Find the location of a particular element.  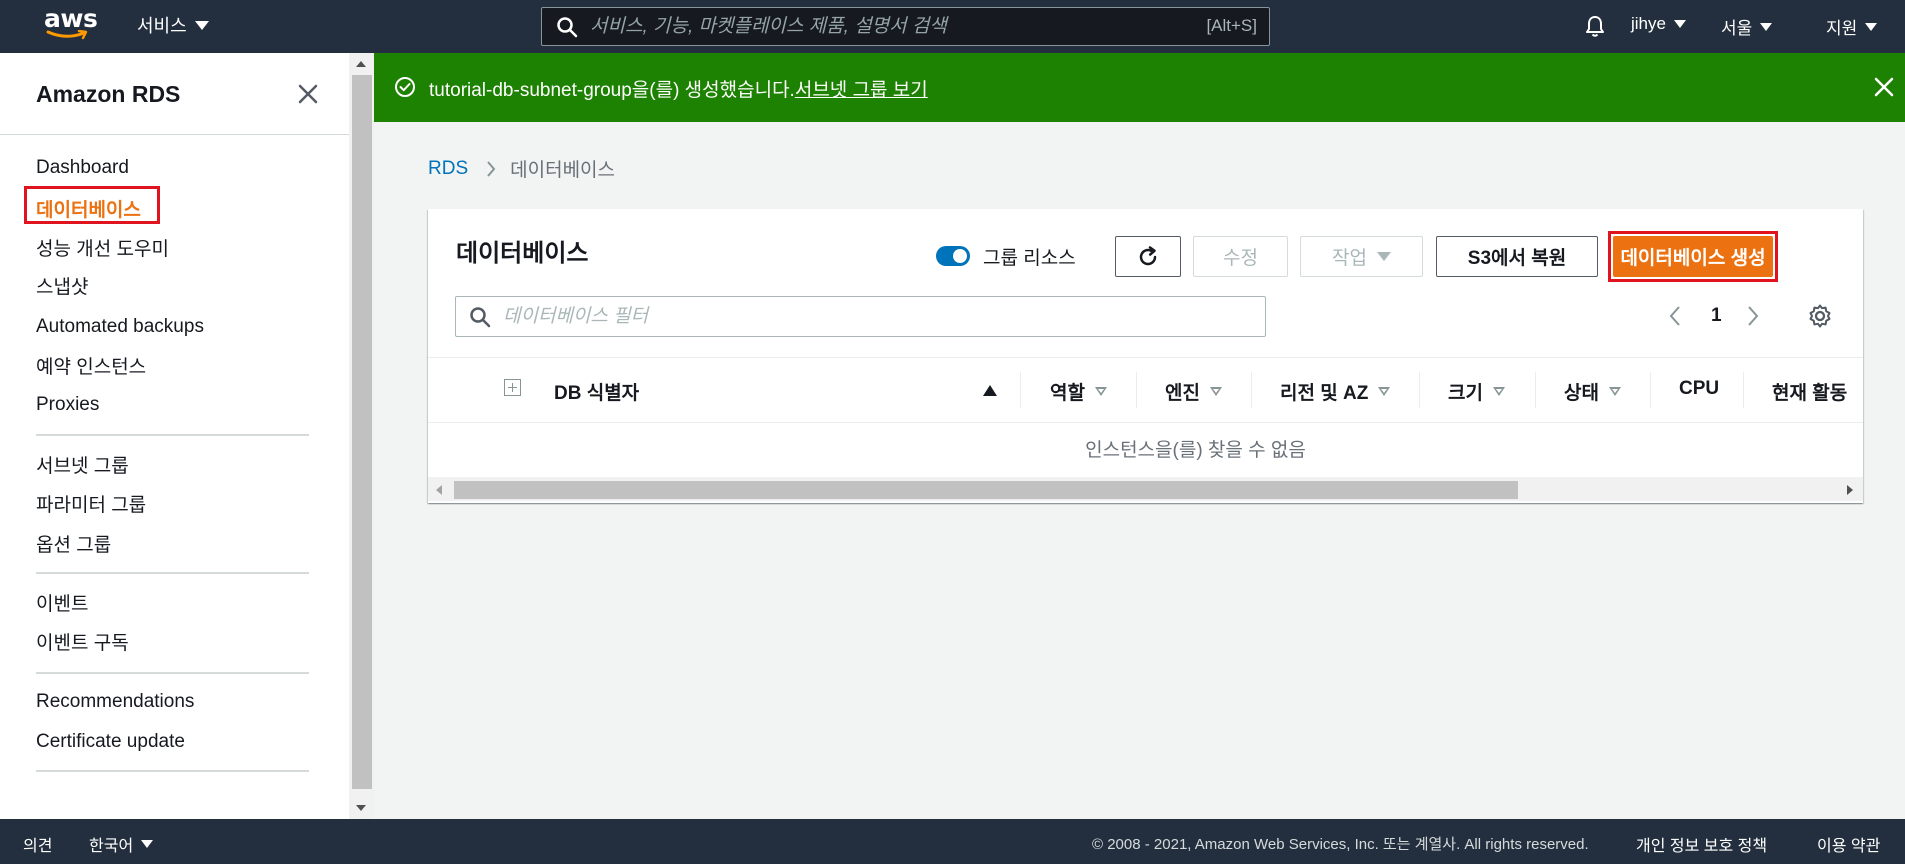

column-header-label: 리전 및 AZ is located at coordinates (1324, 393).